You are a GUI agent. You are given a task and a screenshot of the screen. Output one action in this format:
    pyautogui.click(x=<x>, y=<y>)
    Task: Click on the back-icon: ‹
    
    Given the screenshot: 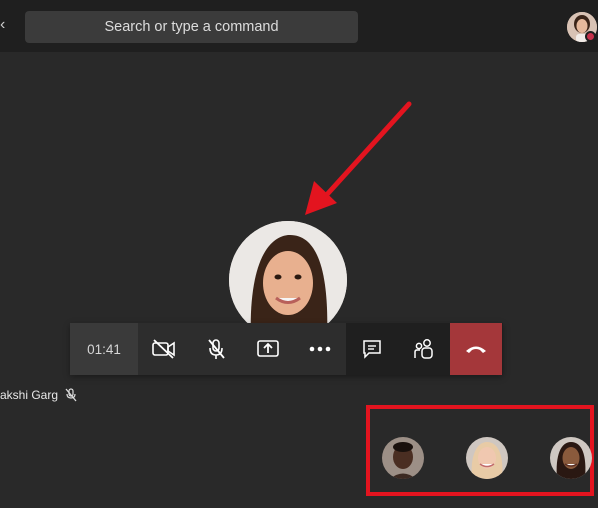 What is the action you would take?
    pyautogui.click(x=2, y=25)
    